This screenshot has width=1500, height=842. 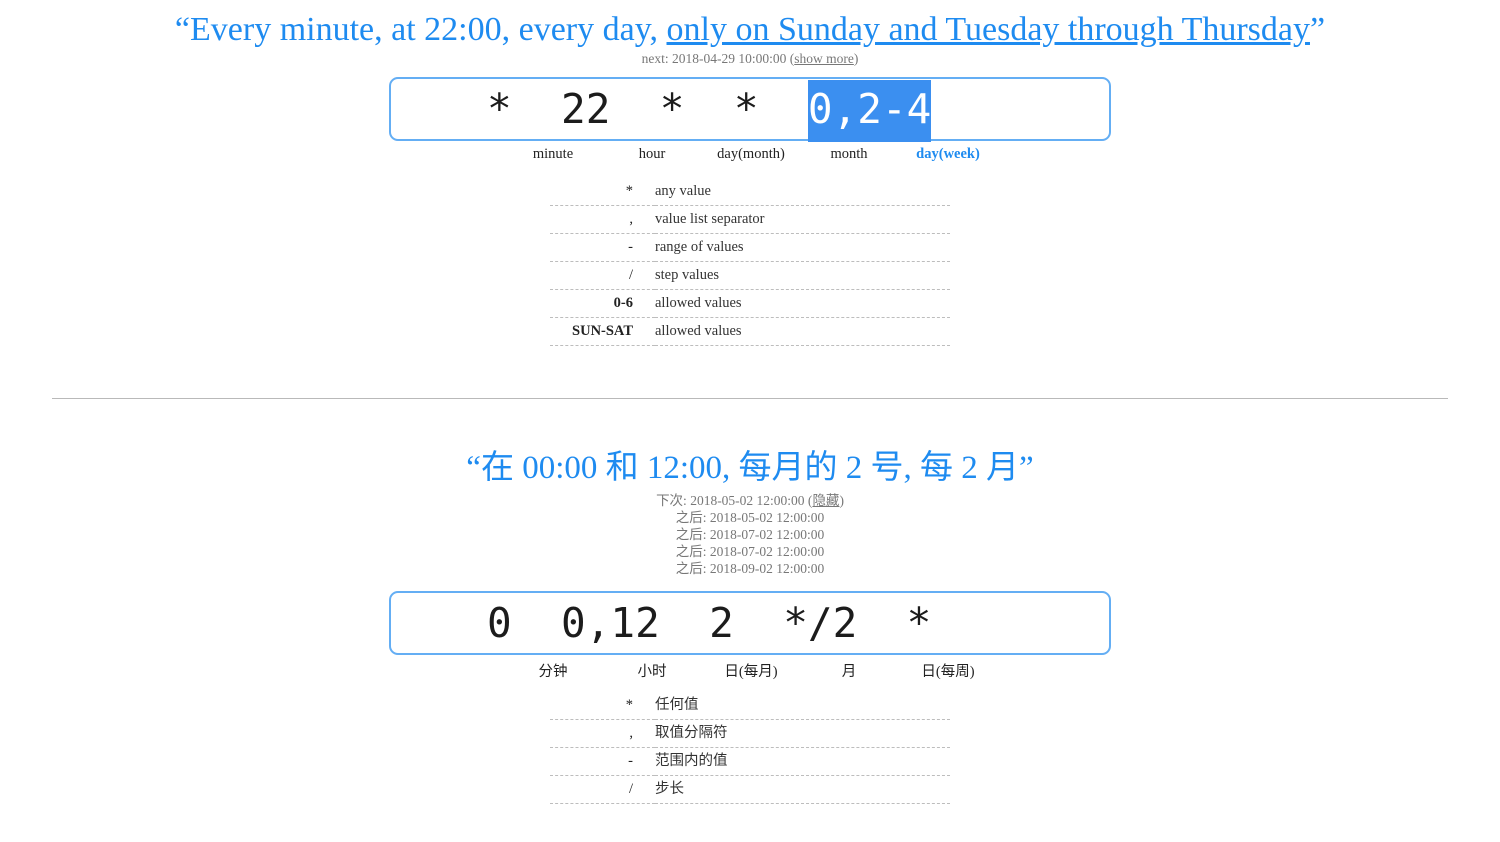 I want to click on legend-description: 取值分隔符, so click(x=802, y=733).